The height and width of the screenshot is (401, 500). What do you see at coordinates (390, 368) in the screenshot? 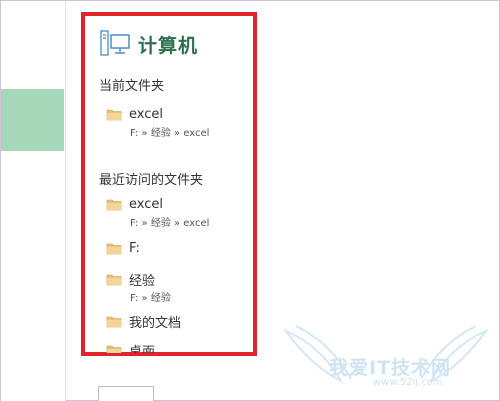
I see `watermark-text: 我爱IT技术网` at bounding box center [390, 368].